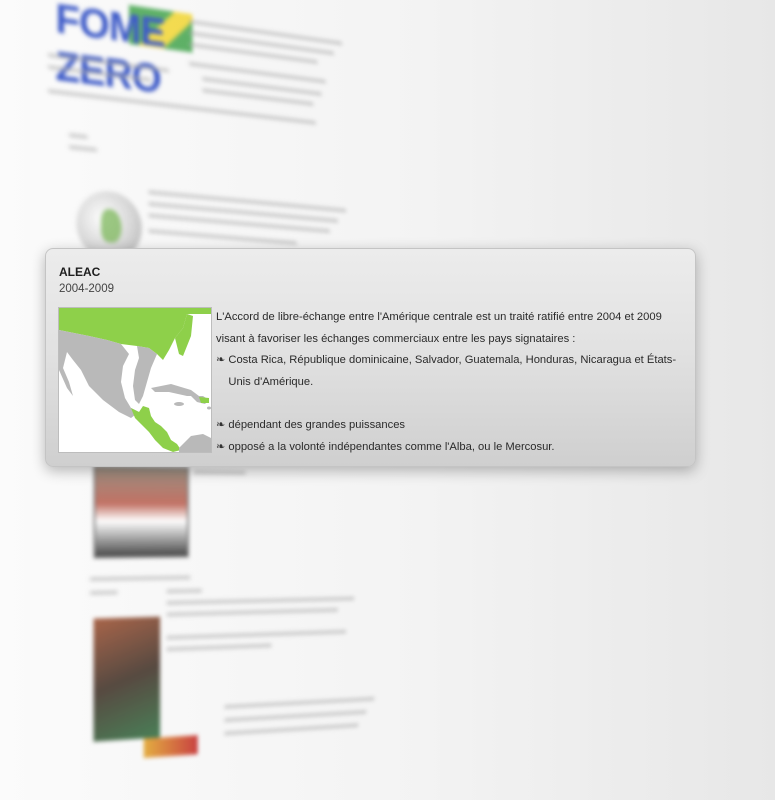  I want to click on card-title: ALEAC, so click(80, 272).